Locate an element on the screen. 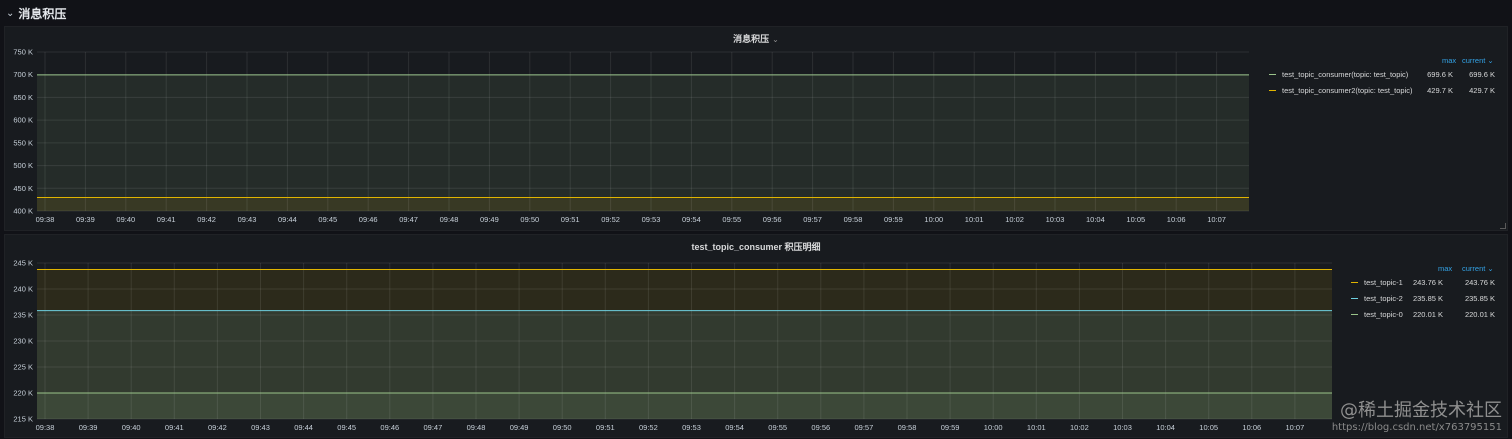 Image resolution: width=1512 pixels, height=439 pixels. legend-series-name: test_topic-2 is located at coordinates (1383, 298).